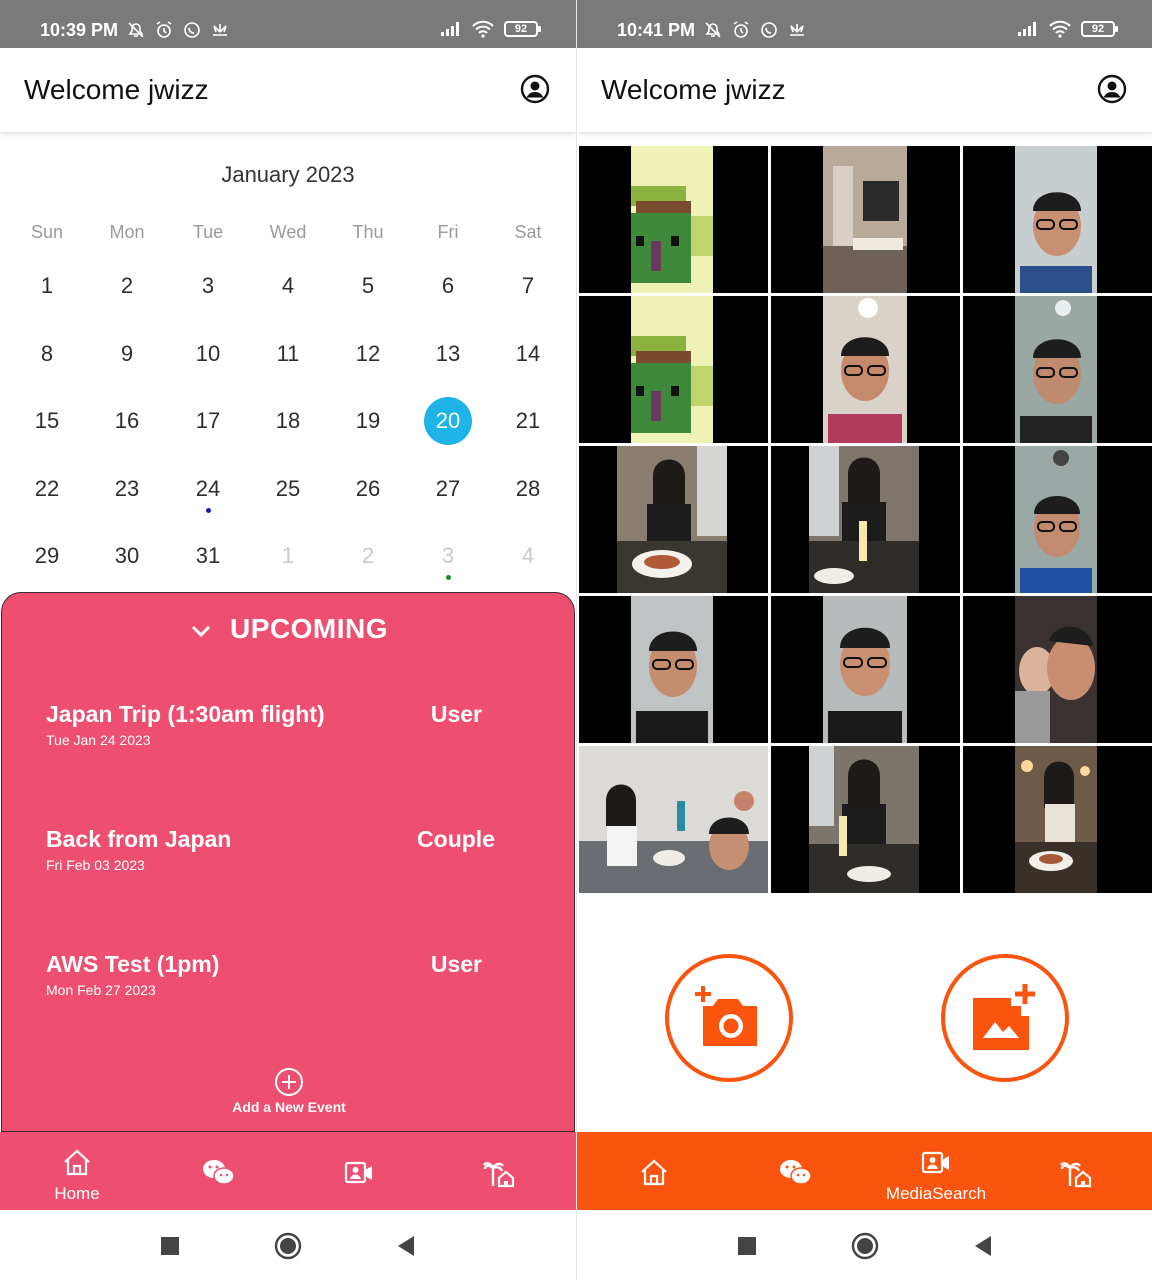 The image size is (1152, 1280). I want to click on event-date: Tue Jan 24 2023, so click(98, 740).